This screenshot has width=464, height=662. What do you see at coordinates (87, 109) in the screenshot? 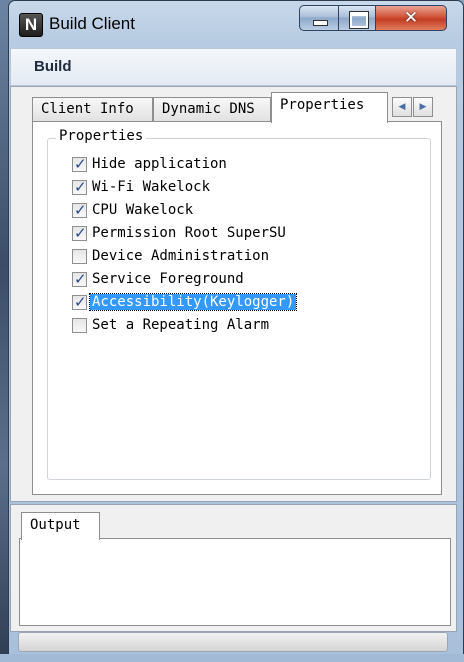
I see `tab-label: Client Info` at bounding box center [87, 109].